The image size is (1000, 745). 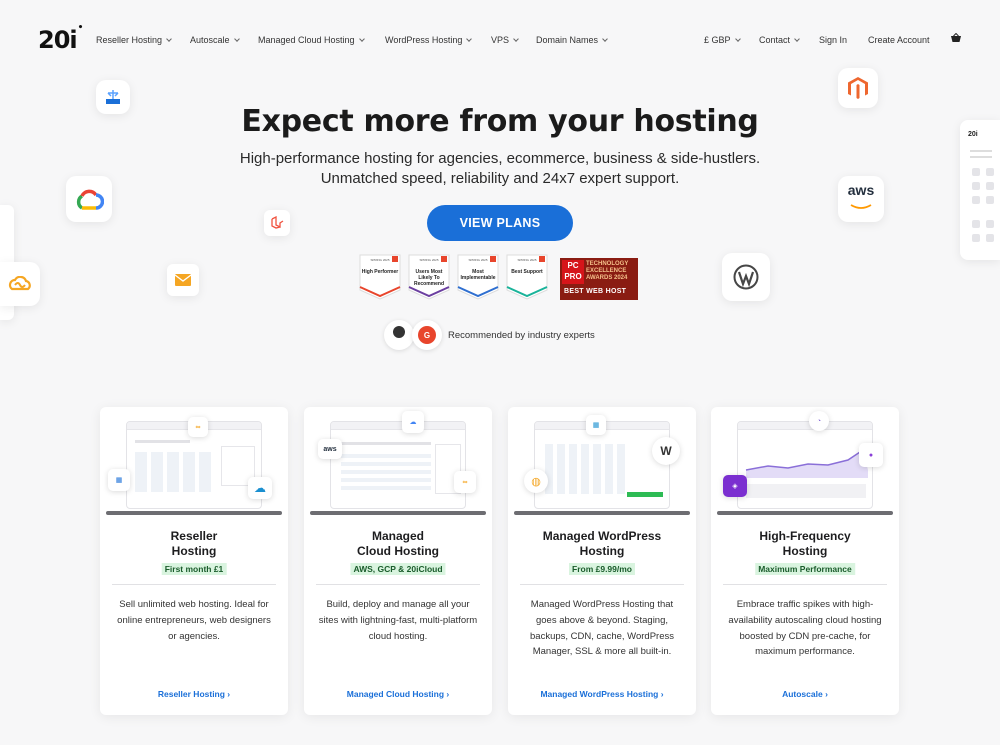 What do you see at coordinates (595, 291) in the screenshot?
I see `award-best-web-host: BEST WEB HOST` at bounding box center [595, 291].